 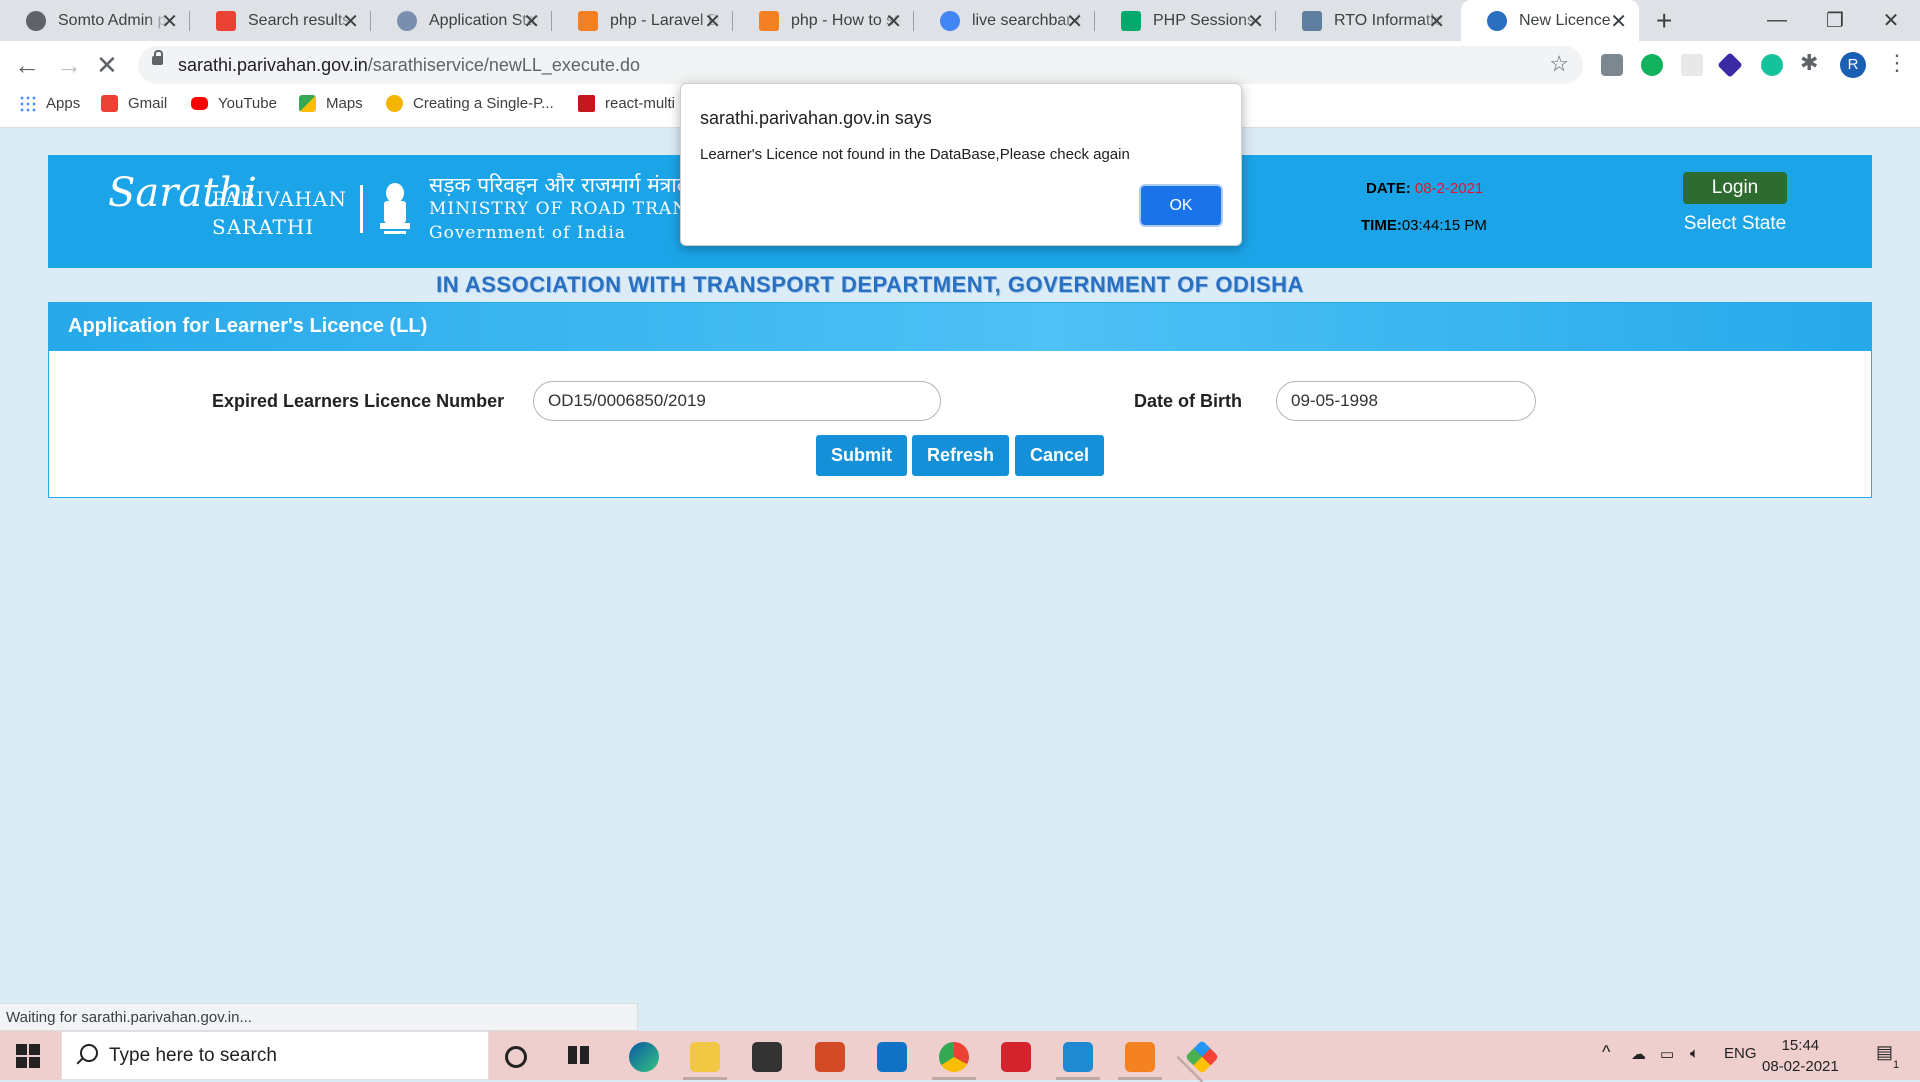 I want to click on sublime-icon, so click(x=830, y=1057).